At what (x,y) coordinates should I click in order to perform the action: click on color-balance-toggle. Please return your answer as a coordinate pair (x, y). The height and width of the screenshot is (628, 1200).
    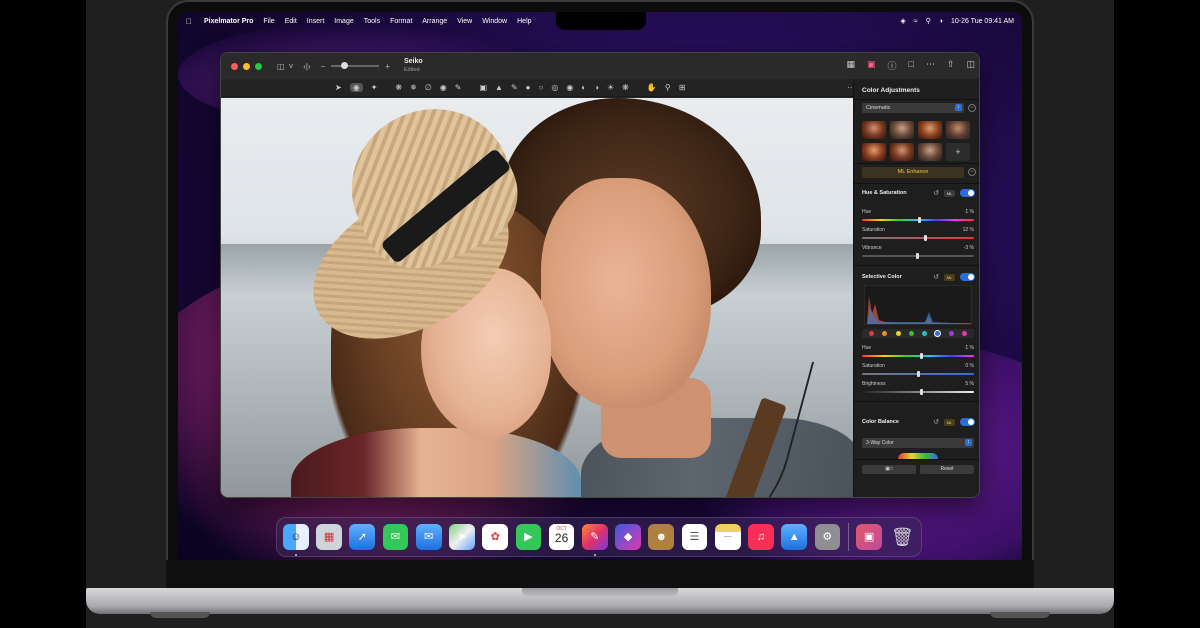
    Looking at the image, I should click on (967, 422).